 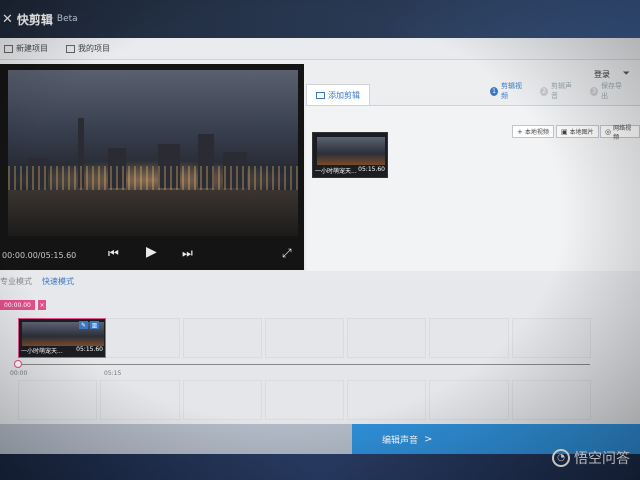 What do you see at coordinates (512, 91) in the screenshot?
I see `step-label: 剪辑视频` at bounding box center [512, 91].